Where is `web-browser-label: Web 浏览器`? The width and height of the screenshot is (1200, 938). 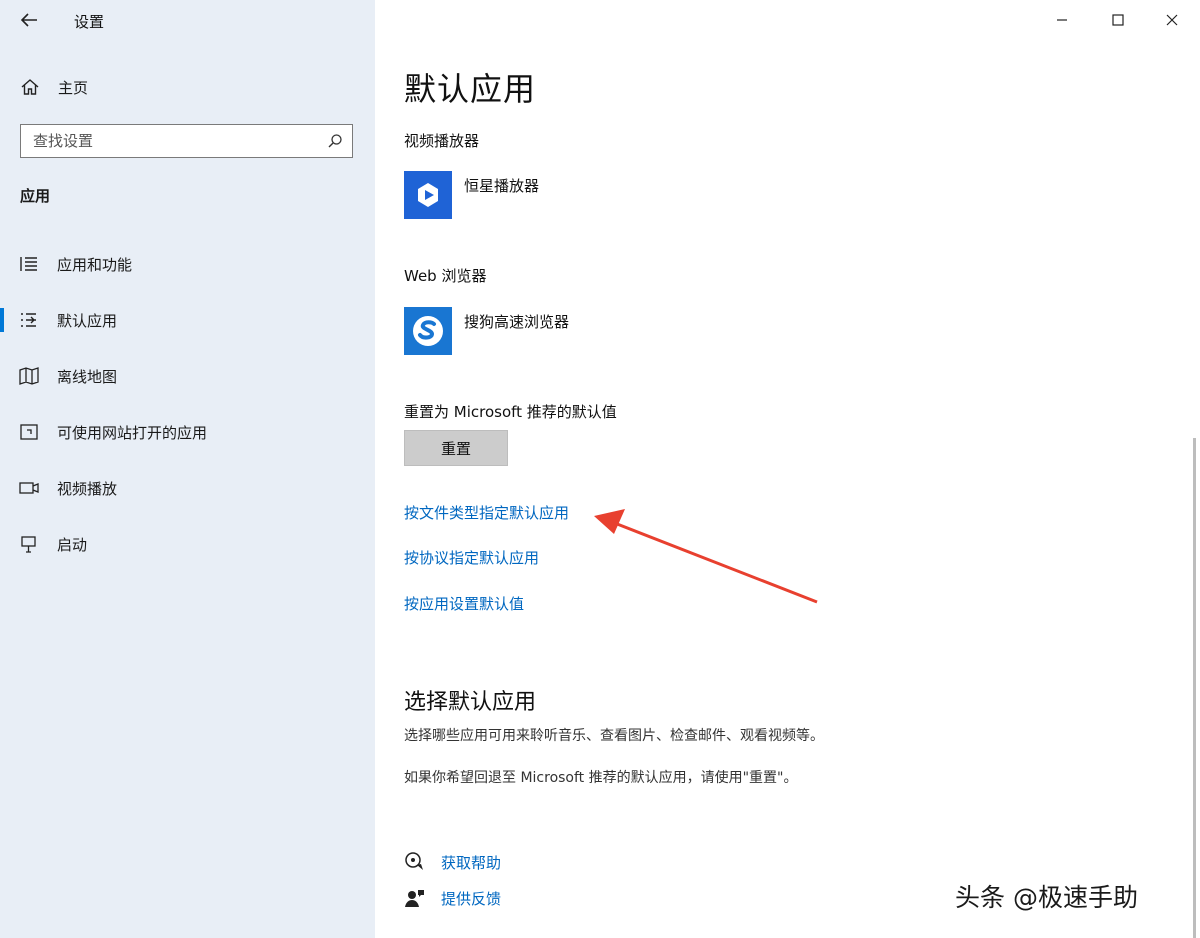 web-browser-label: Web 浏览器 is located at coordinates (445, 276).